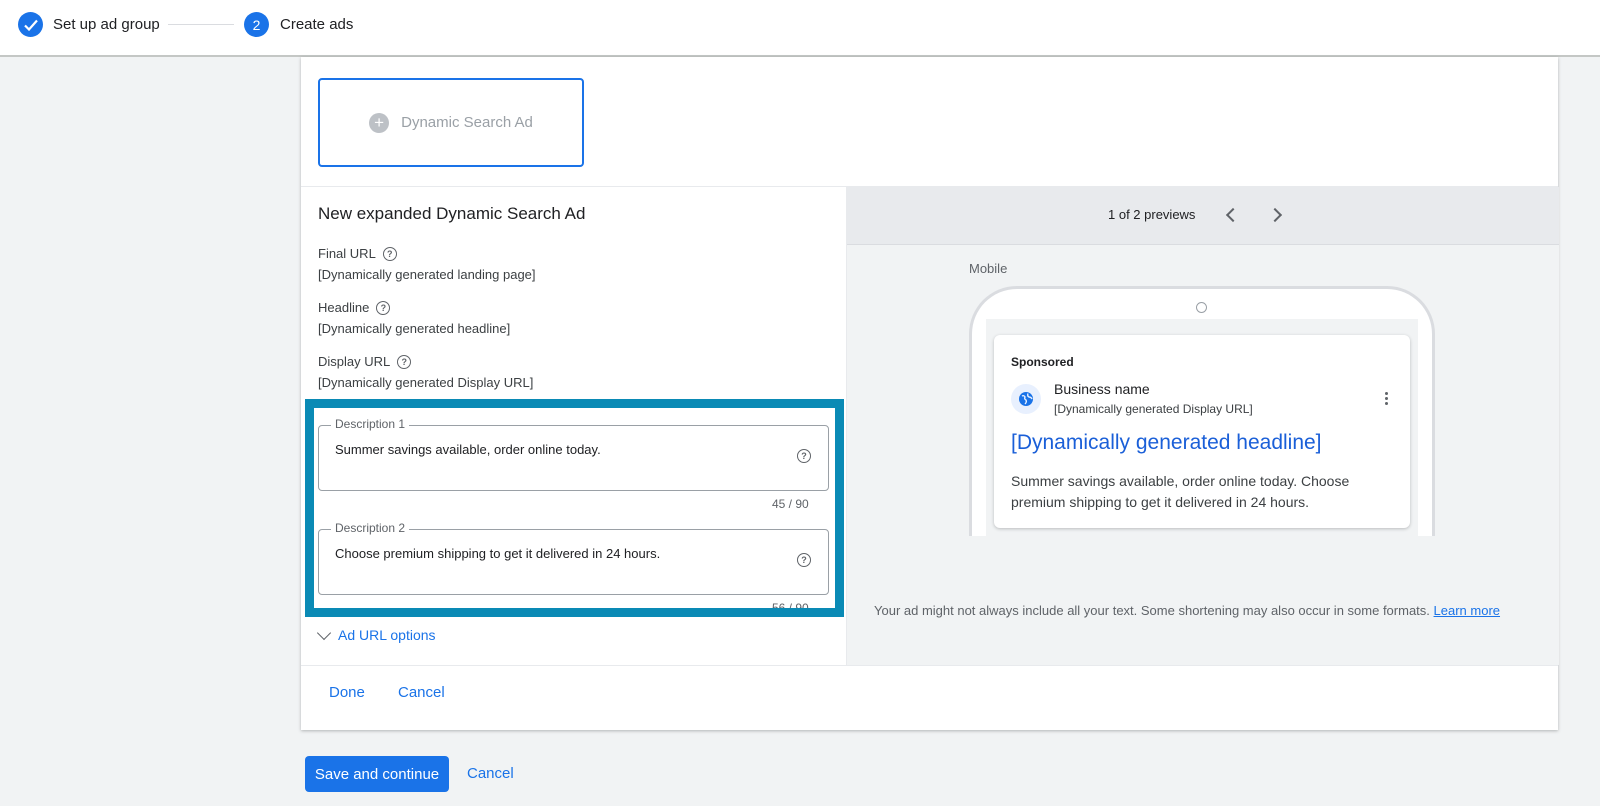 The height and width of the screenshot is (806, 1600). What do you see at coordinates (1152, 214) in the screenshot?
I see `preview-count: 1 of 2 previews` at bounding box center [1152, 214].